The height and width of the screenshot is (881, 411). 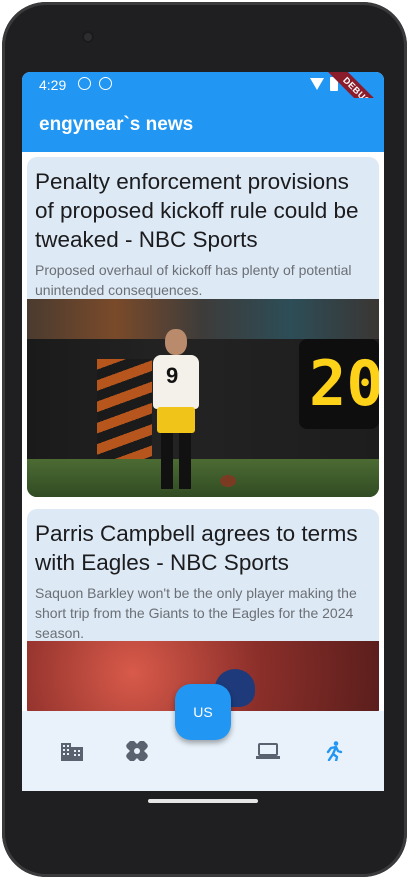 I want to click on front-camera, so click(x=88, y=37).